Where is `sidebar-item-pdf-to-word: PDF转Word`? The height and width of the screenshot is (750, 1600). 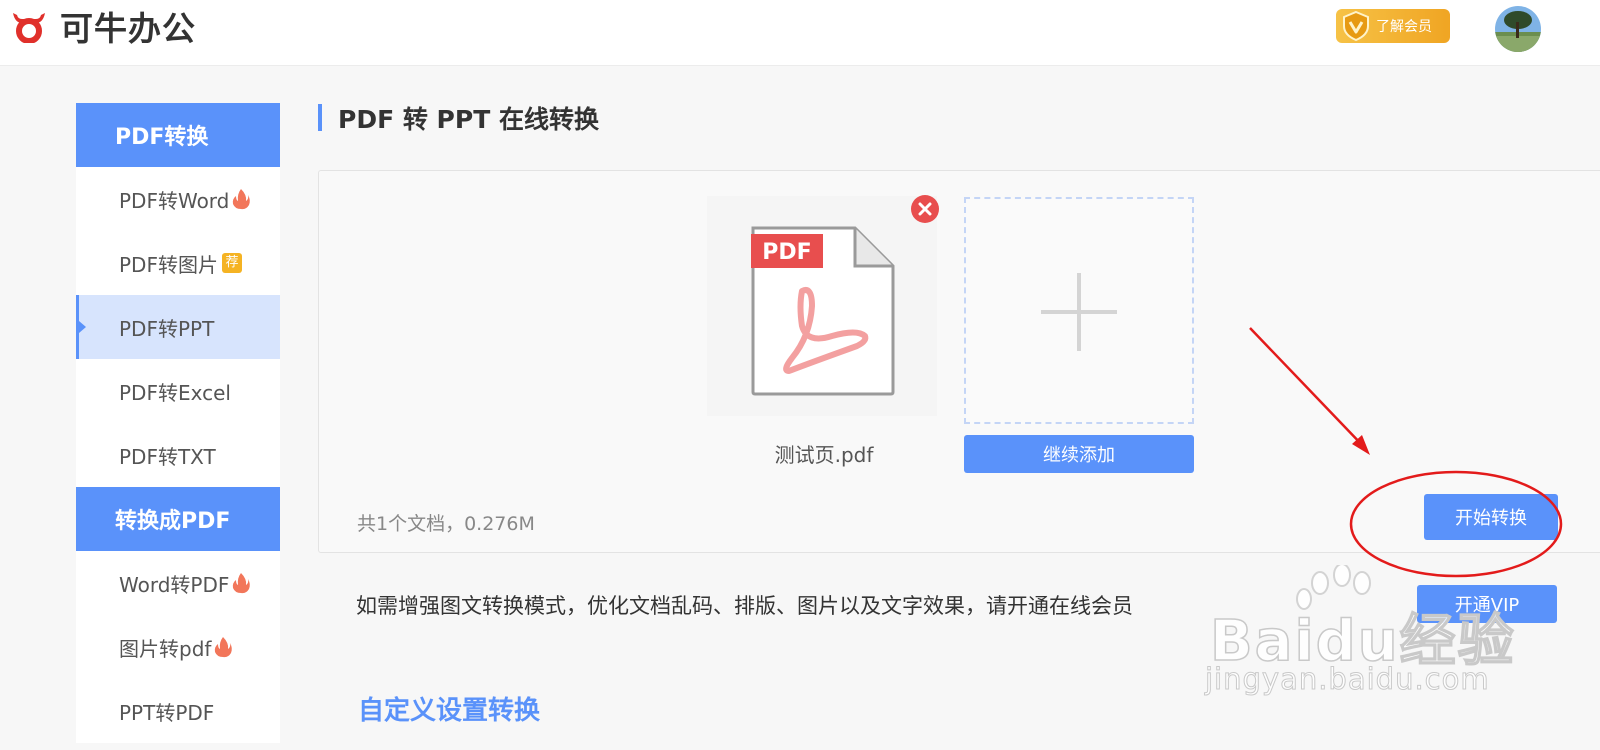 sidebar-item-pdf-to-word: PDF转Word is located at coordinates (178, 199).